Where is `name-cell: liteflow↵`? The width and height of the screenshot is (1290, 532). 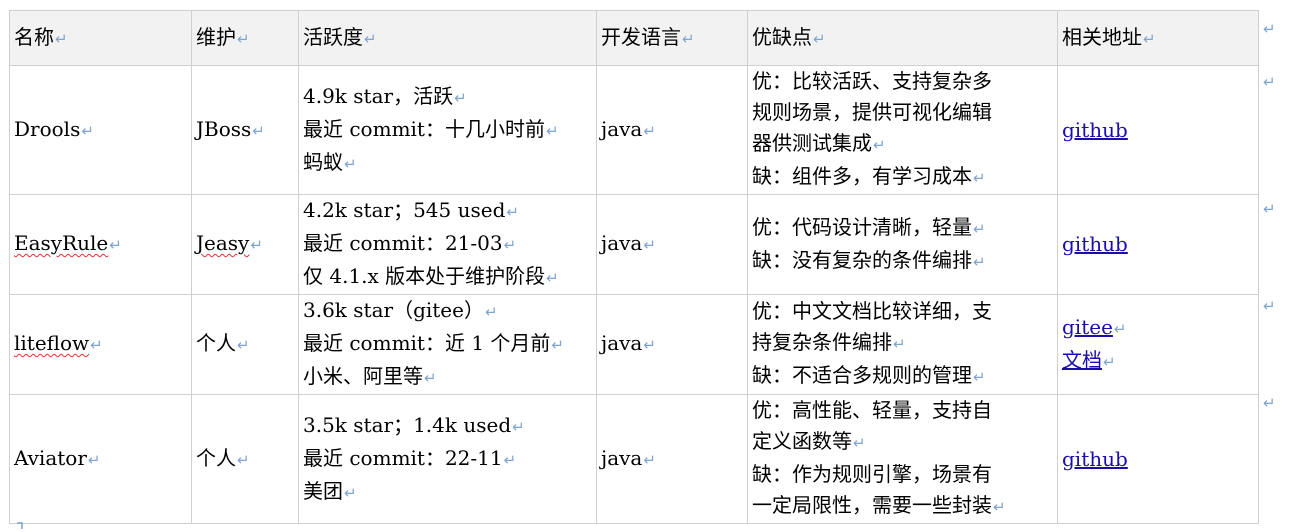
name-cell: liteflow↵ is located at coordinates (100, 344).